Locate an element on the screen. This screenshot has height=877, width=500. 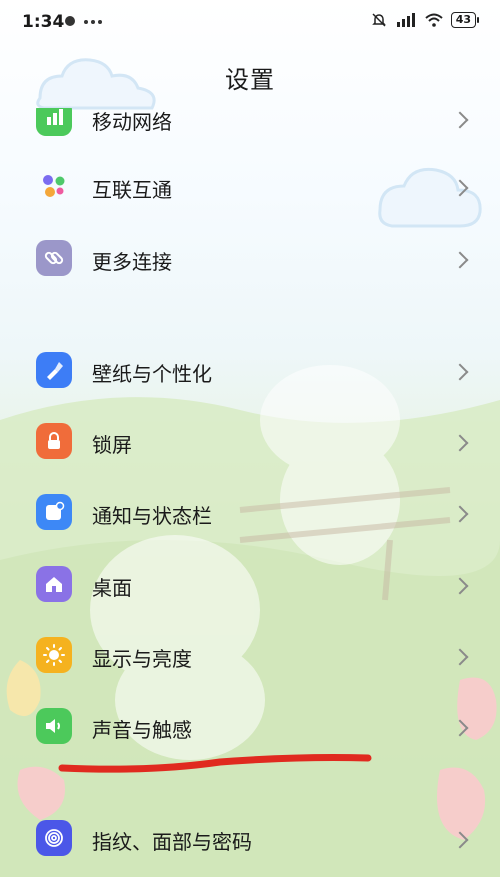
settings-item-label: 锁屏 is located at coordinates (112, 445).